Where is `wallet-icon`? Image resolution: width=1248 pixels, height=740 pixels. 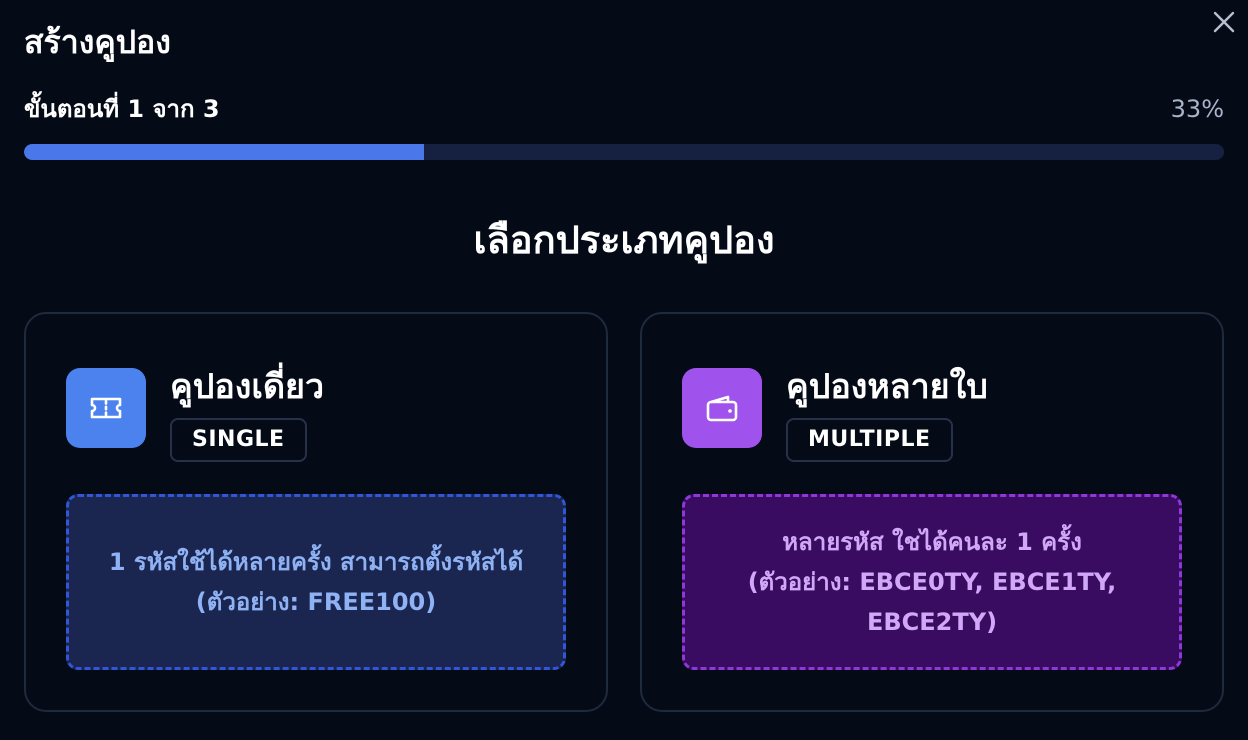
wallet-icon is located at coordinates (722, 408).